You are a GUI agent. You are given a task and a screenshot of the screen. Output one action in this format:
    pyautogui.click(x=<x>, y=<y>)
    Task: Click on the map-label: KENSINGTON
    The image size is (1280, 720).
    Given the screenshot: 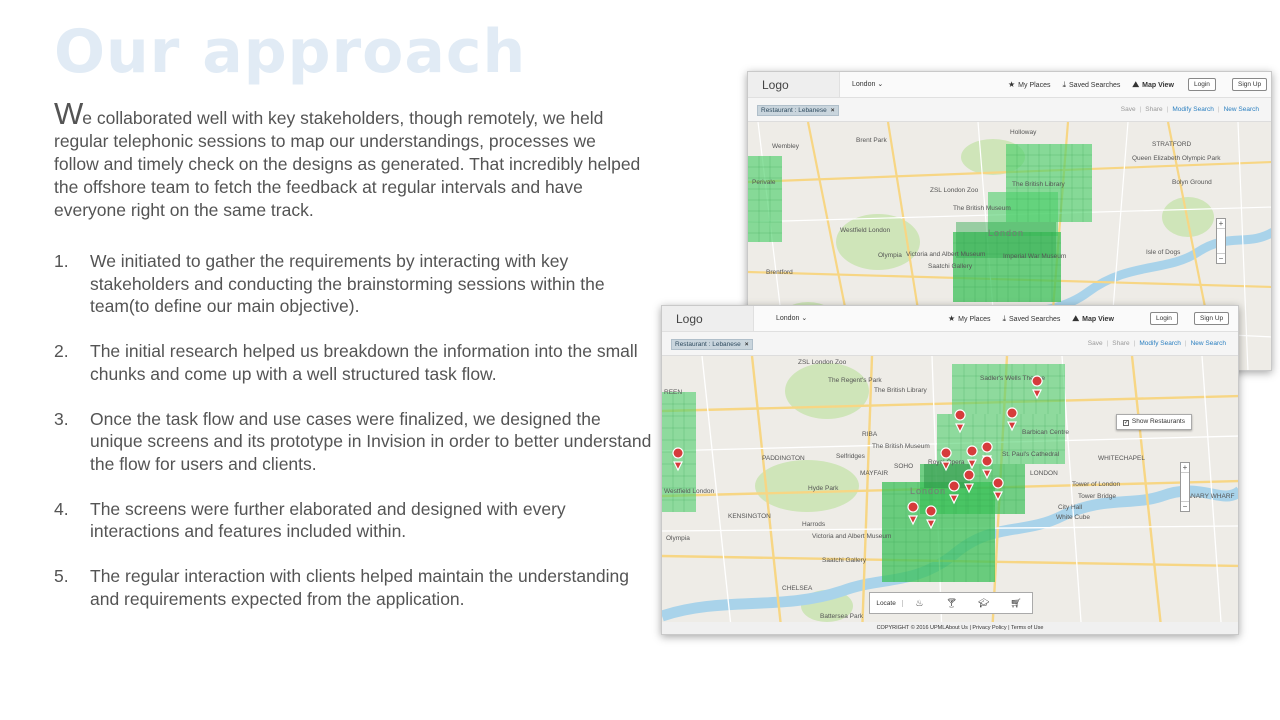 What is the action you would take?
    pyautogui.click(x=749, y=516)
    